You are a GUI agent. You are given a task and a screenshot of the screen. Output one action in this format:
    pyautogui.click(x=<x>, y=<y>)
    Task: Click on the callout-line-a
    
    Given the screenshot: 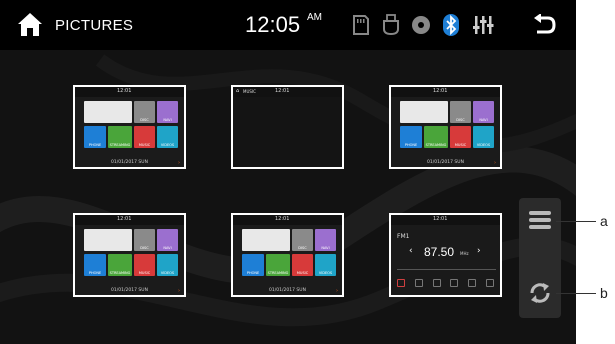 What is the action you would take?
    pyautogui.click(x=576, y=221)
    